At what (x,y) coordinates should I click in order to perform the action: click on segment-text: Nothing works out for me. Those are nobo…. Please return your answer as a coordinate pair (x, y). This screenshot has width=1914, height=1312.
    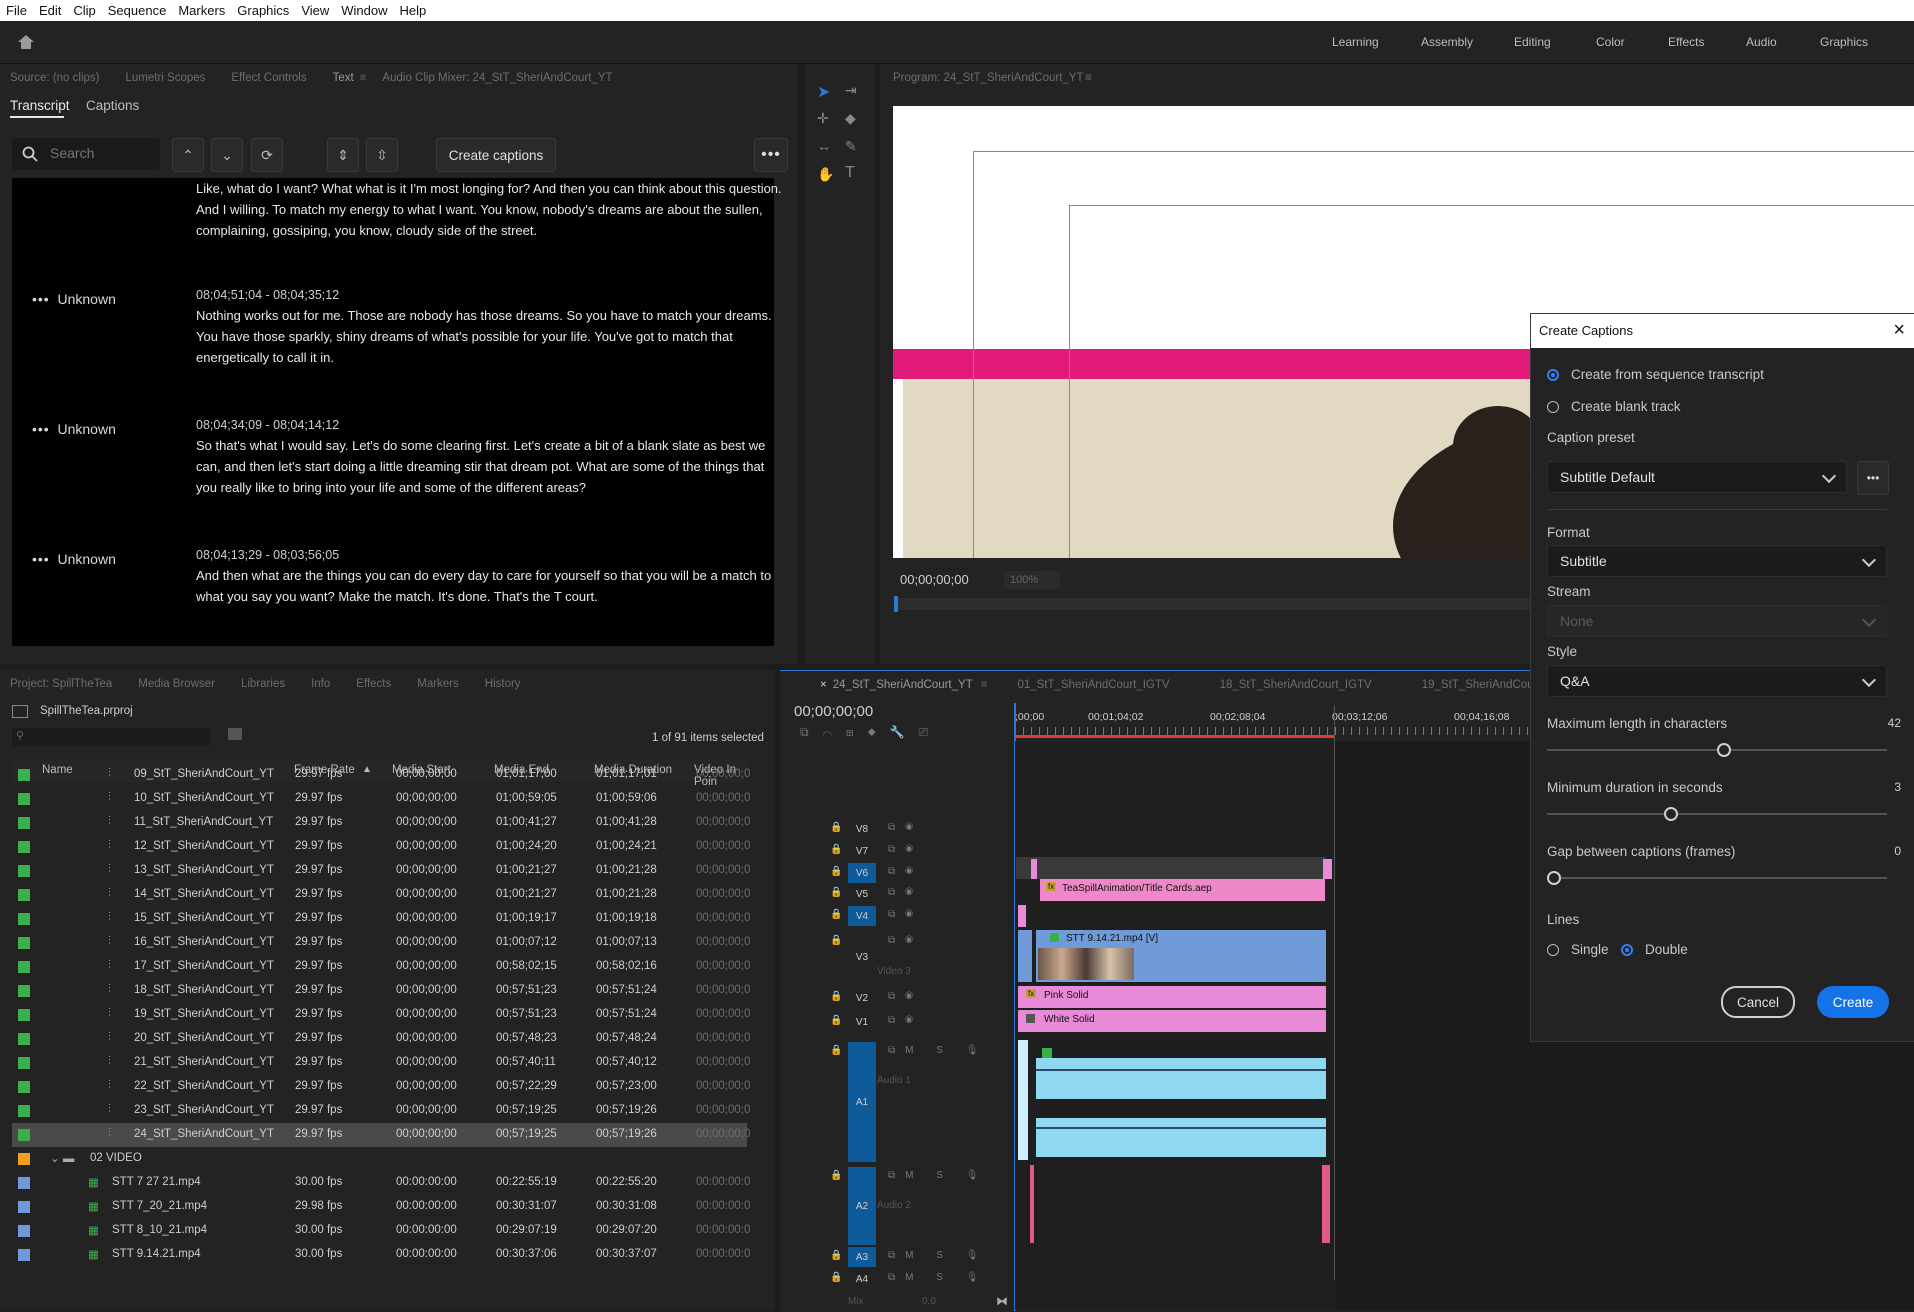
    Looking at the image, I should click on (491, 336).